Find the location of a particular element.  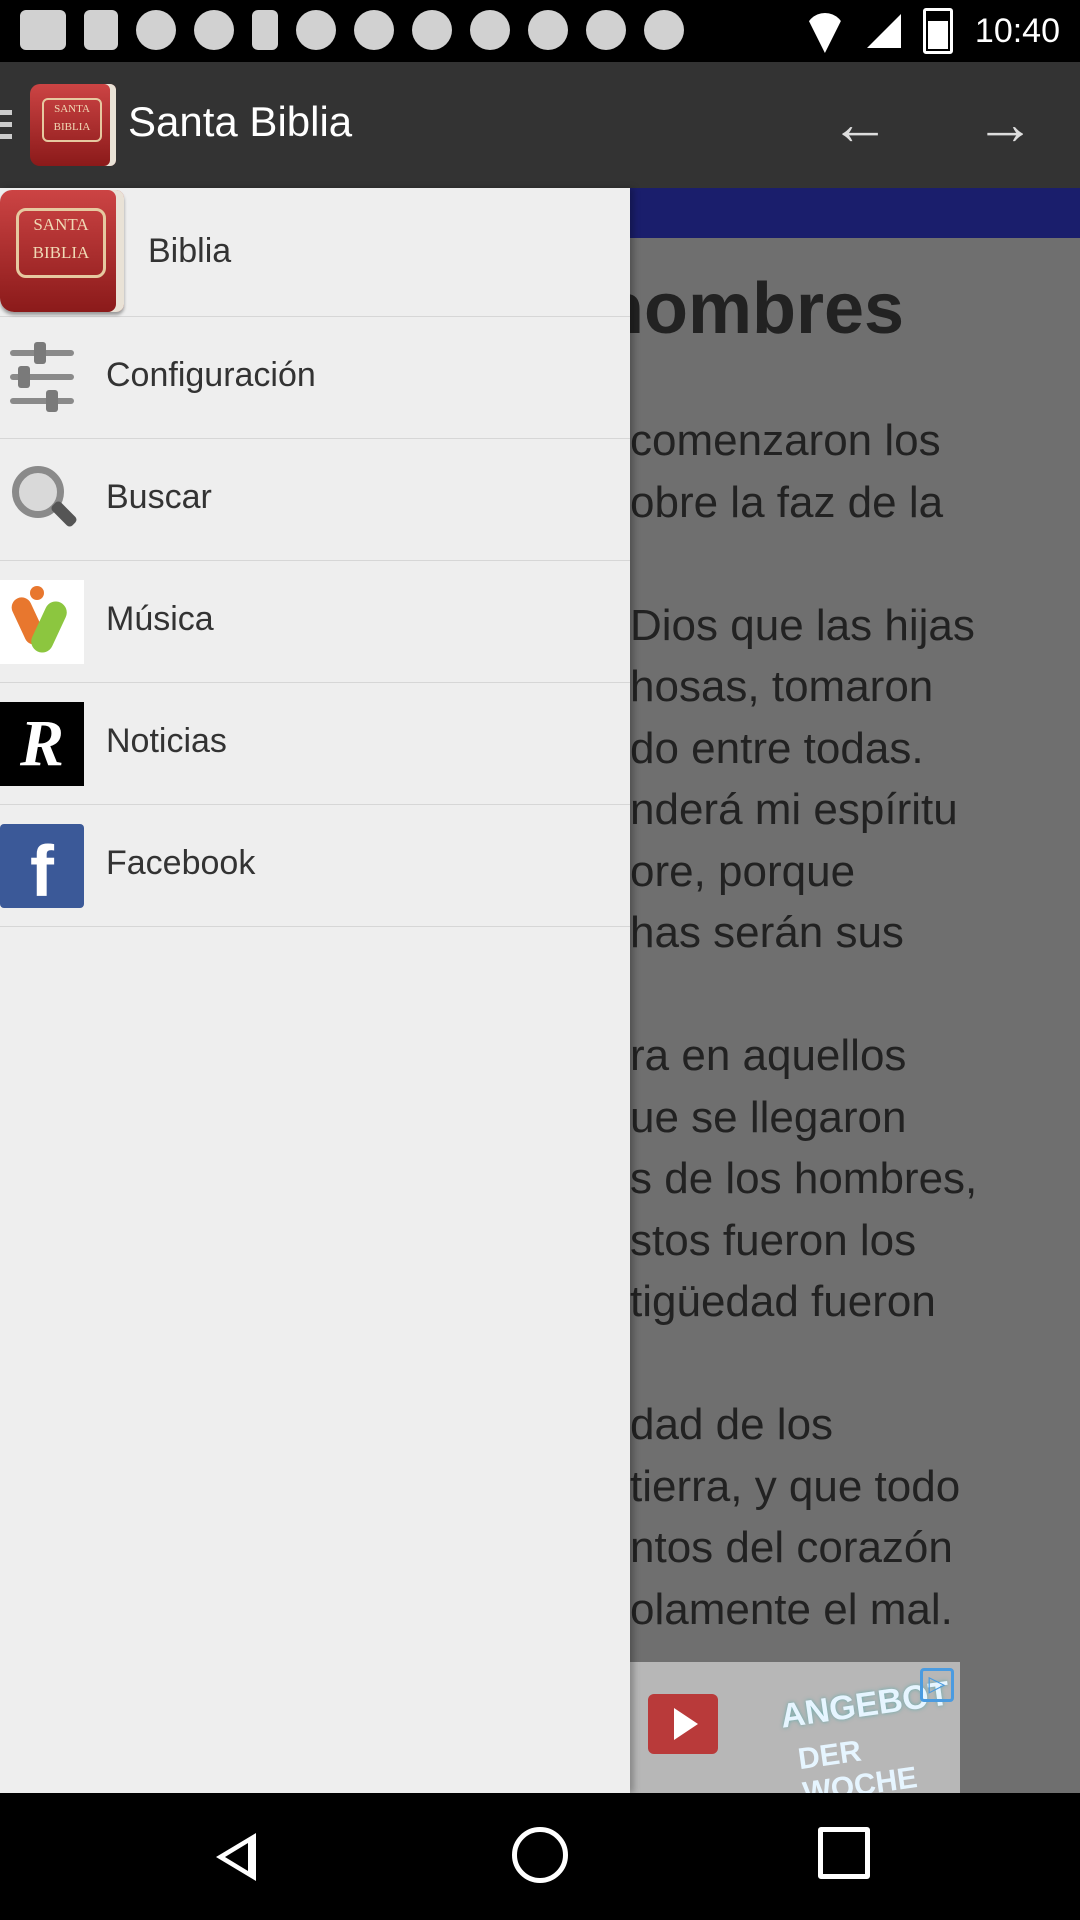

drawer-item-noticias: R Noticias is located at coordinates (315, 743).